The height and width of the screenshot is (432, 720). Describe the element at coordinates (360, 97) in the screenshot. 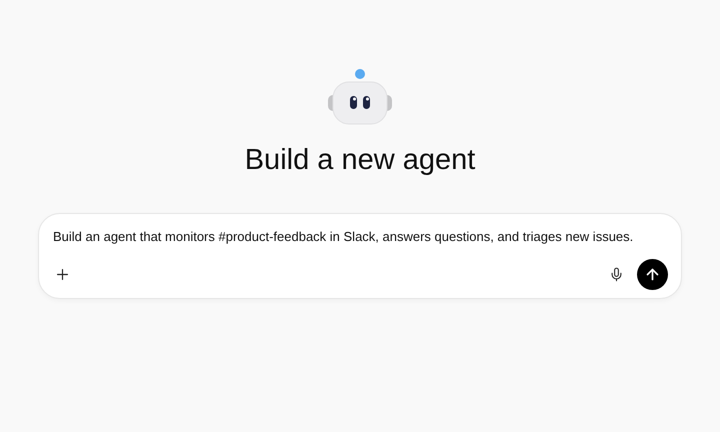

I see `robot-icon` at that location.